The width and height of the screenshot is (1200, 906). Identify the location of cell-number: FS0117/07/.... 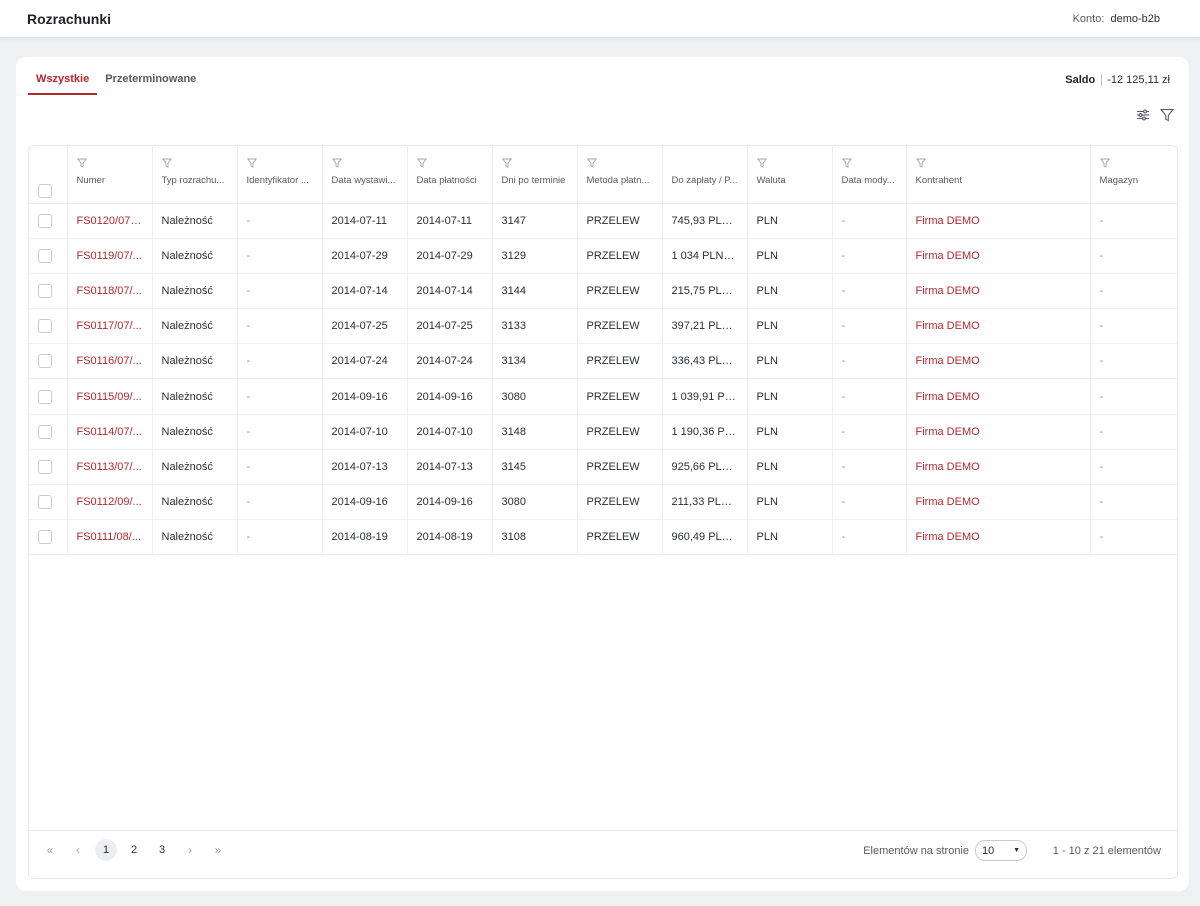
(110, 326).